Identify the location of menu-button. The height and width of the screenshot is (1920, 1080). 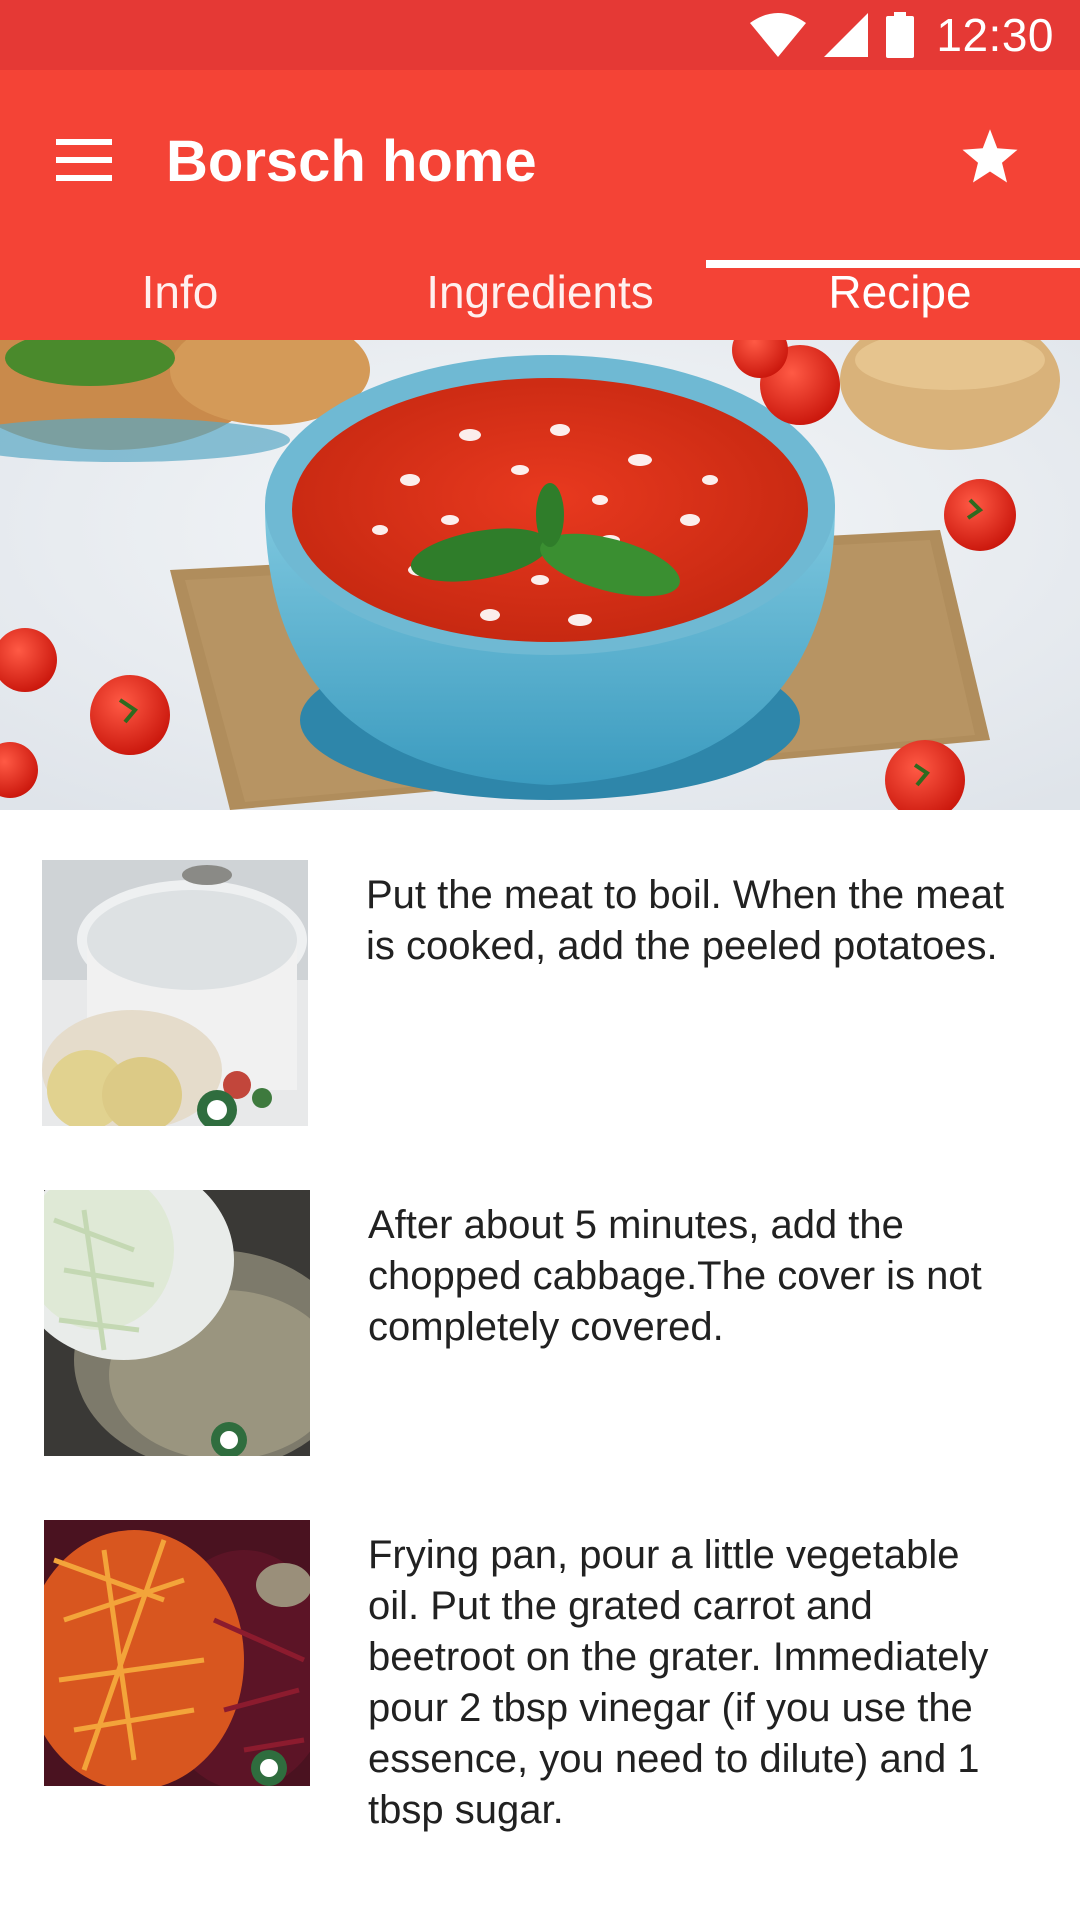
(84, 160).